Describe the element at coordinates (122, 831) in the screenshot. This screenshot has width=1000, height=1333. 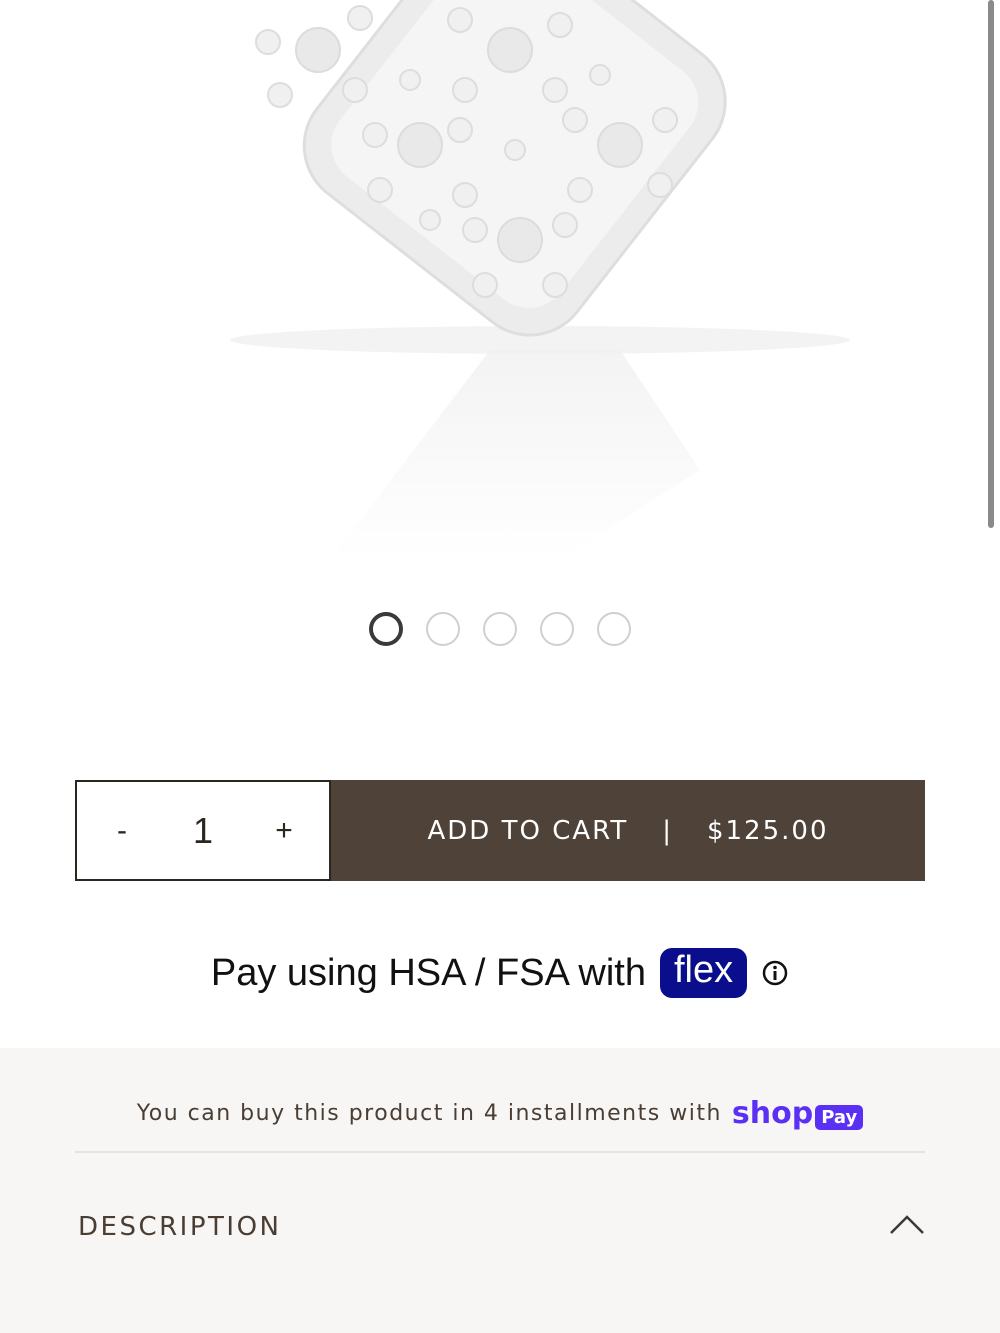
I see `decrease-quantity-button: -` at that location.